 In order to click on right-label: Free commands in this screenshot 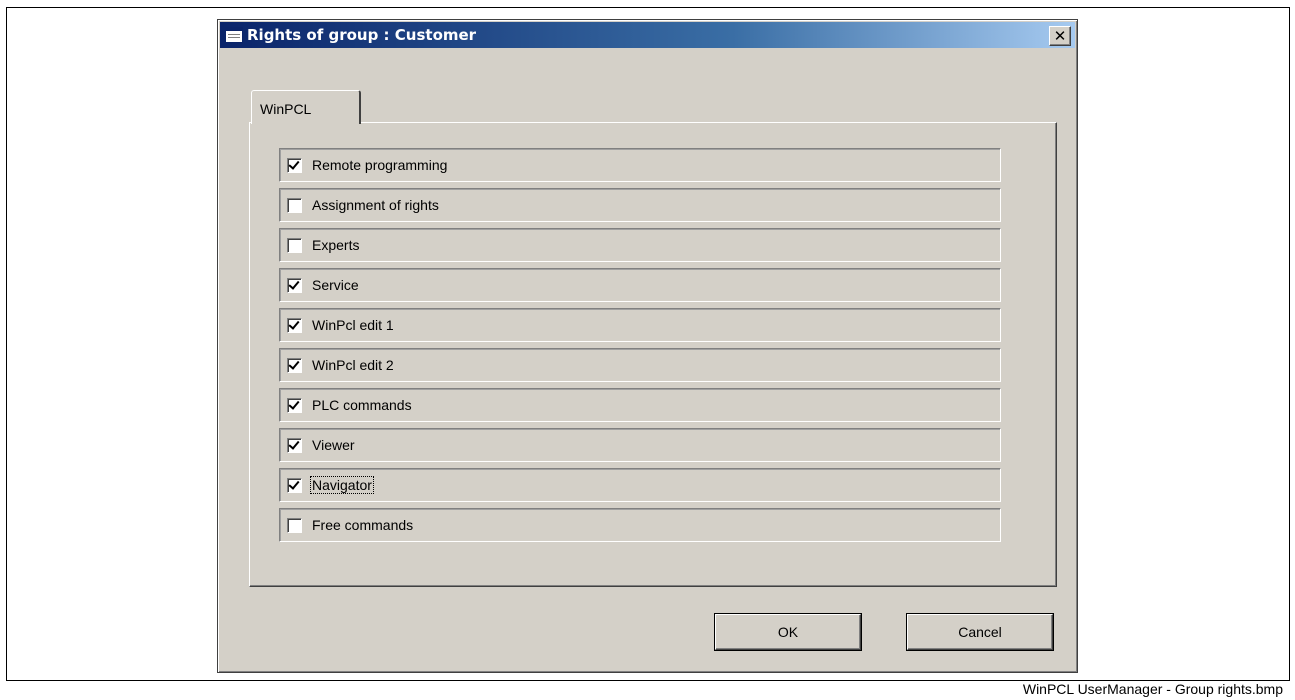, I will do `click(363, 525)`.